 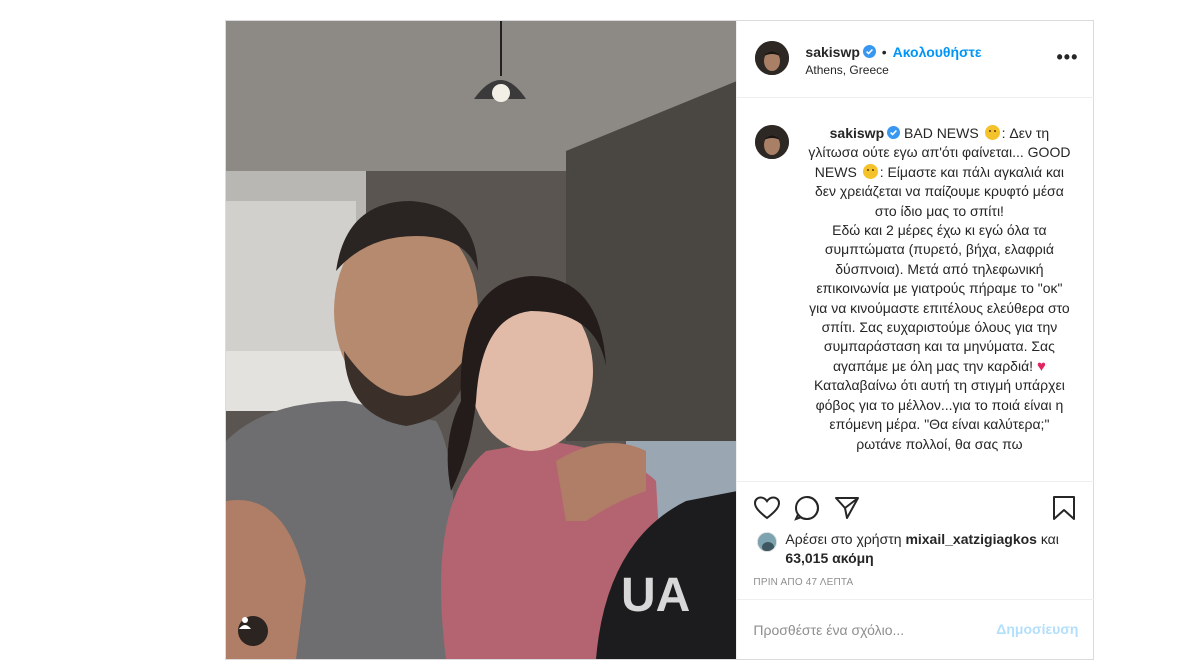 What do you see at coordinates (937, 52) in the screenshot?
I see `follow-button: Ακολουθήστε` at bounding box center [937, 52].